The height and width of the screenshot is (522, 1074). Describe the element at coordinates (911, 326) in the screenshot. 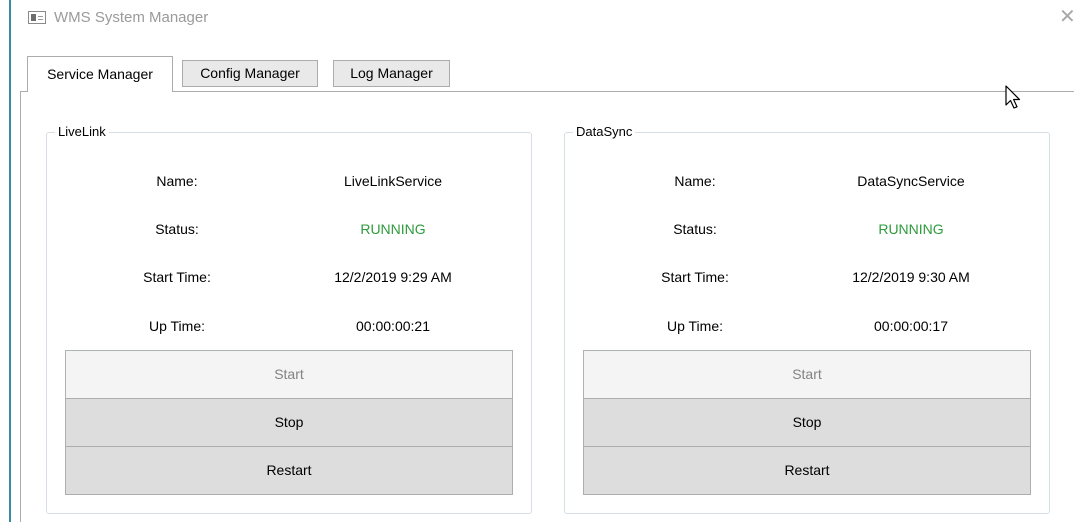

I see `up-time-value: 00:00:00:17` at that location.